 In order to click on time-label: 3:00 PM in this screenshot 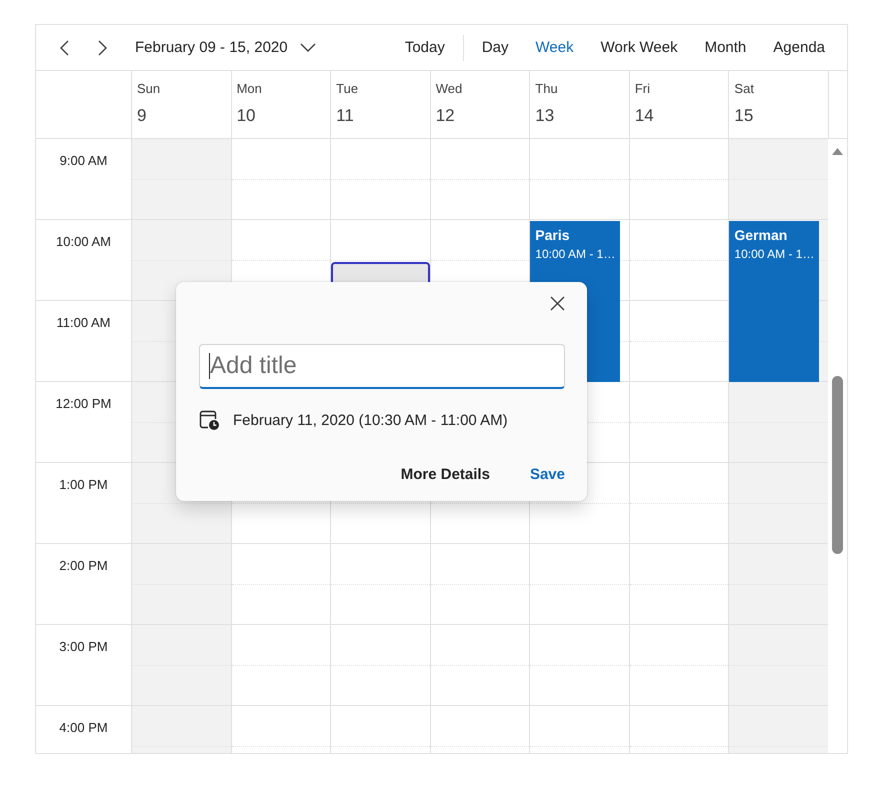, I will do `click(83, 647)`.